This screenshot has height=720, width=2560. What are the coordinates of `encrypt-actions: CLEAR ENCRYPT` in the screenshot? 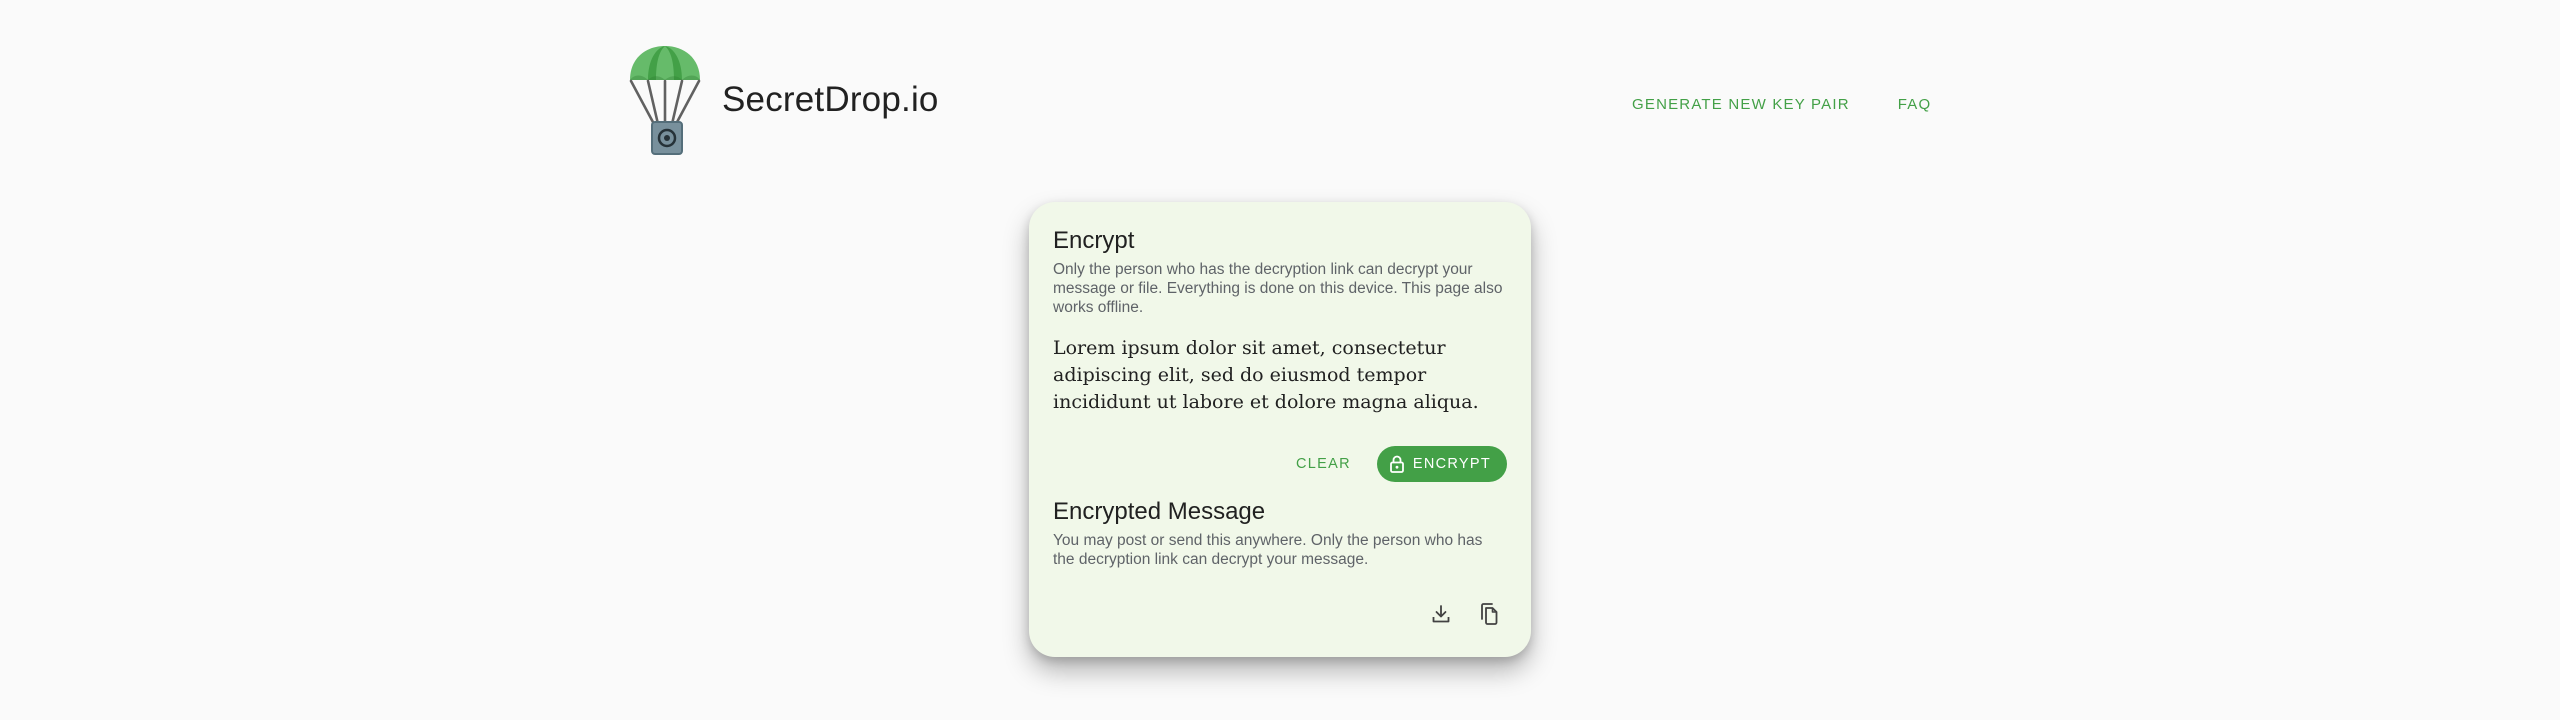 It's located at (1395, 464).